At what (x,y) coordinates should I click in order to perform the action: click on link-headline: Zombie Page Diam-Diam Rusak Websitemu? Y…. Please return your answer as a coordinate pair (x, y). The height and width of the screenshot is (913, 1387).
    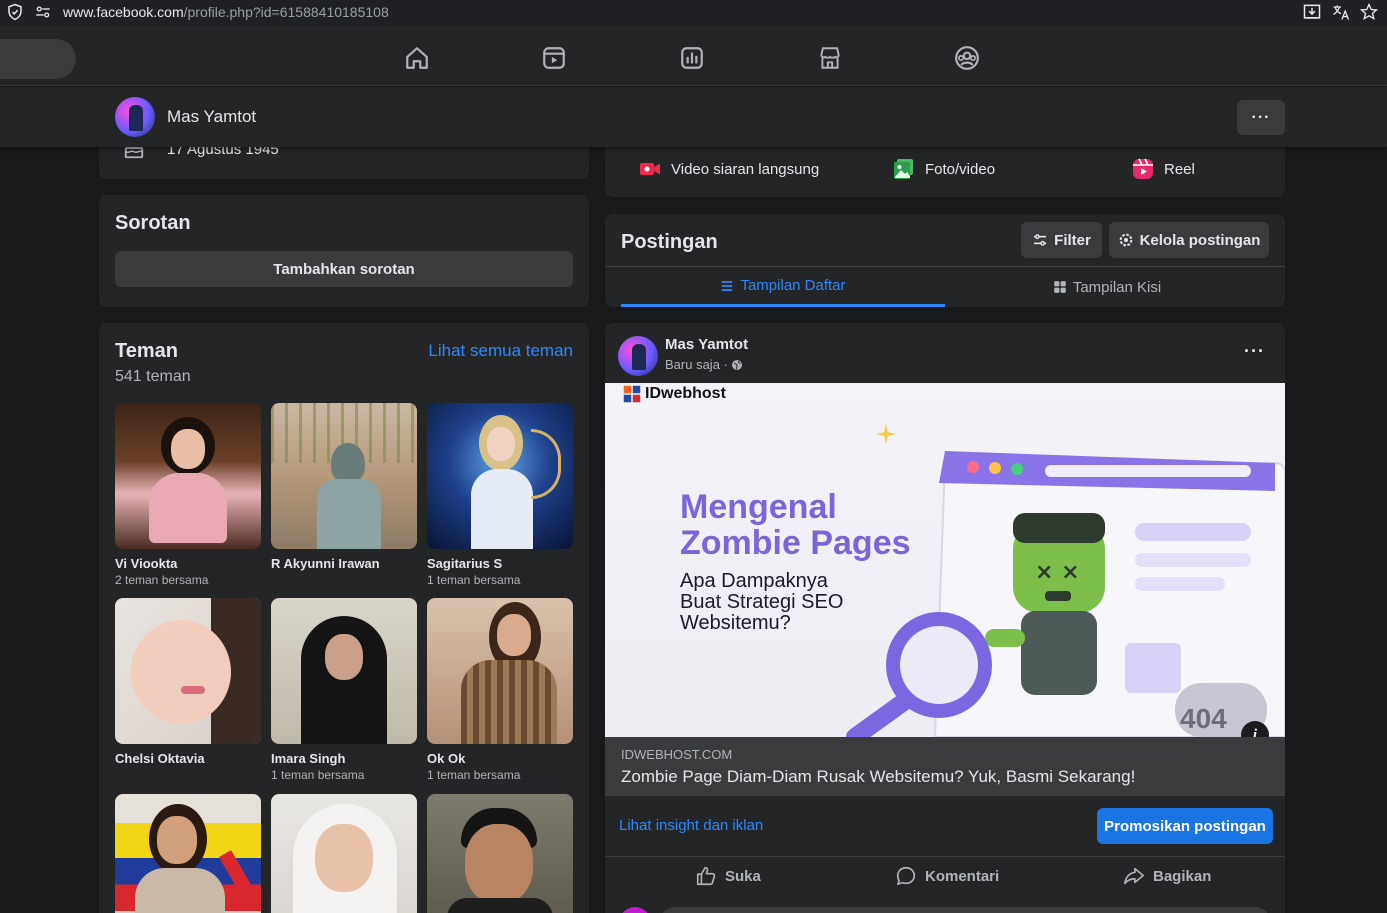
    Looking at the image, I should click on (878, 776).